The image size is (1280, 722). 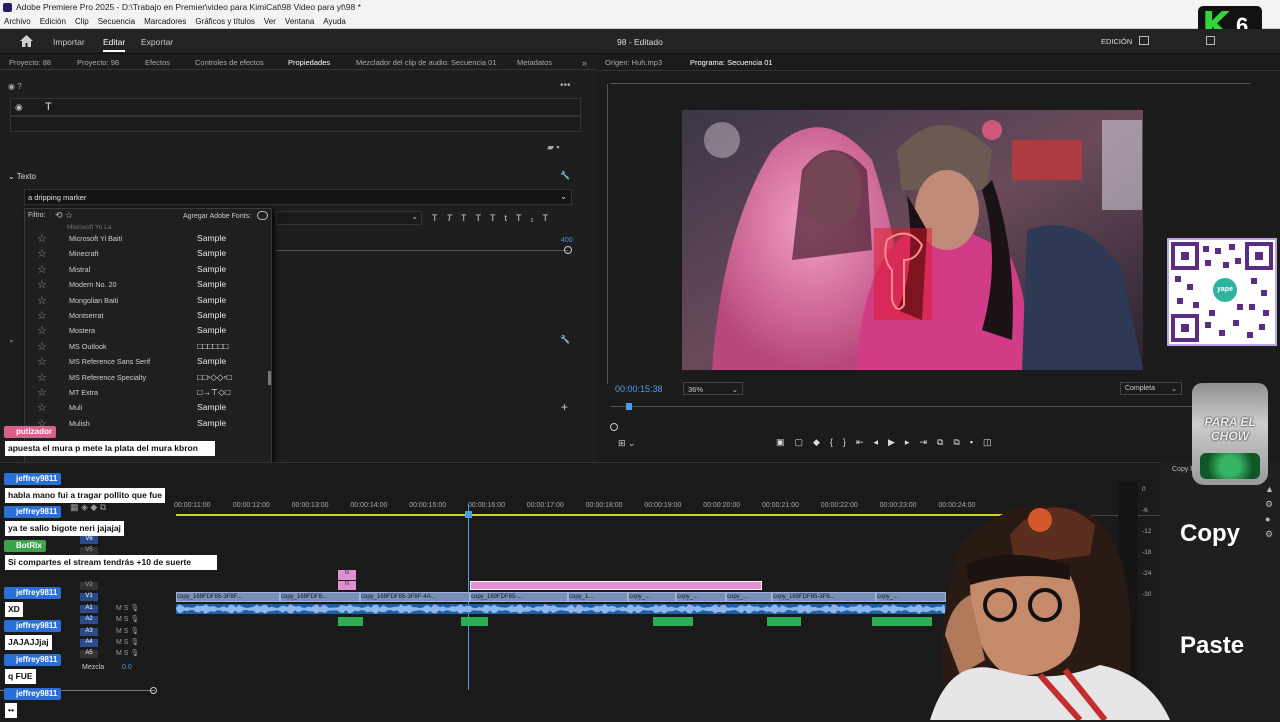 I want to click on font-list-item: ☆ MT Extra □→⊤◇□, so click(x=148, y=392).